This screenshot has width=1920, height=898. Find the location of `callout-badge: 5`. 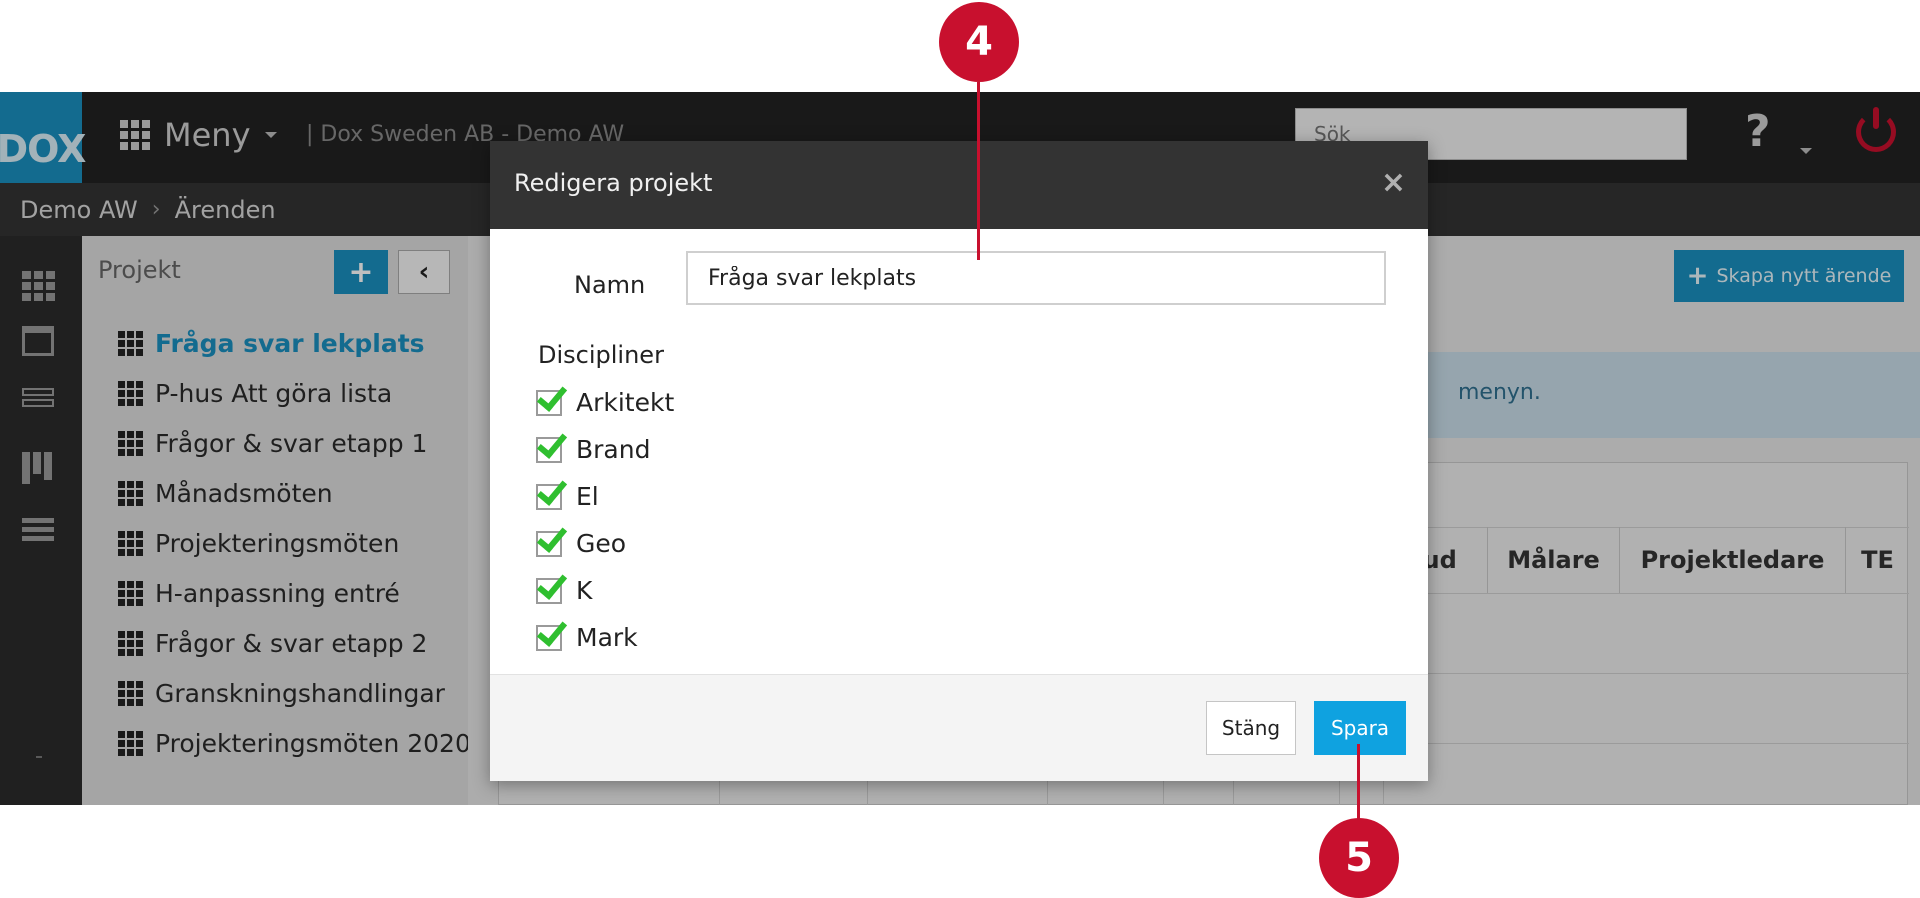

callout-badge: 5 is located at coordinates (1359, 858).